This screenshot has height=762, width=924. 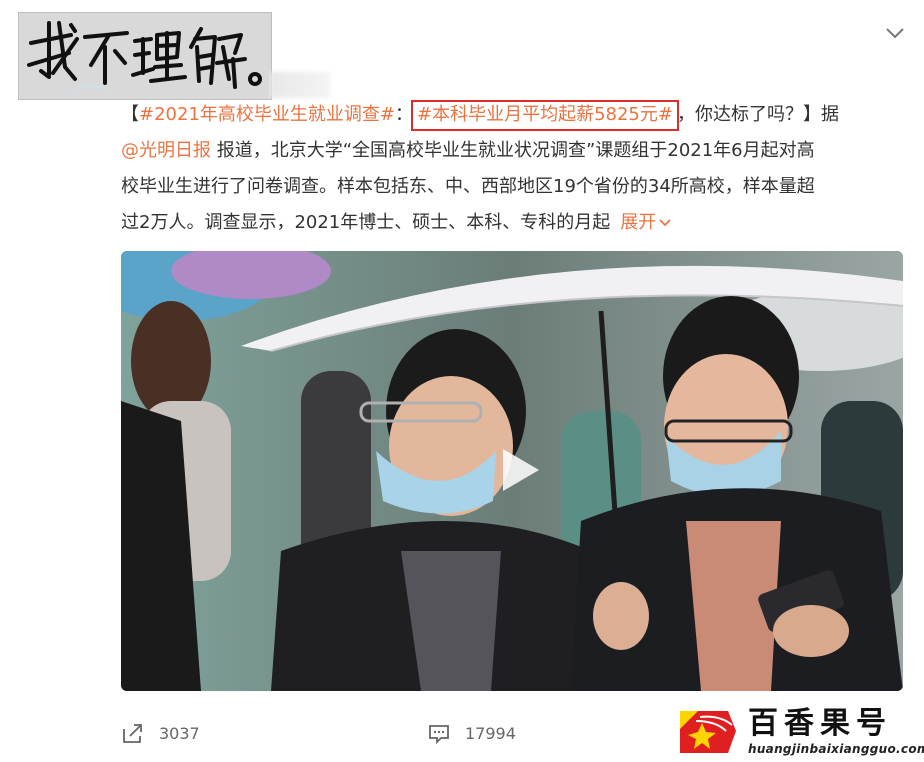 What do you see at coordinates (300, 85) in the screenshot?
I see `blurred-username` at bounding box center [300, 85].